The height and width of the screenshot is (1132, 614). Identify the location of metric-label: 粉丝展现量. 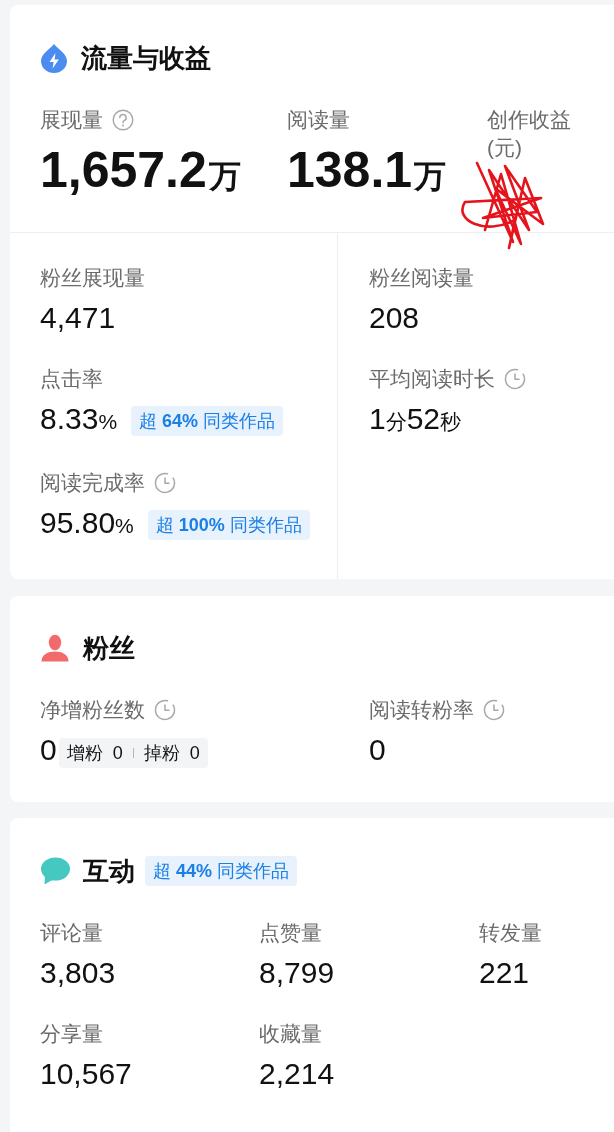
(92, 278).